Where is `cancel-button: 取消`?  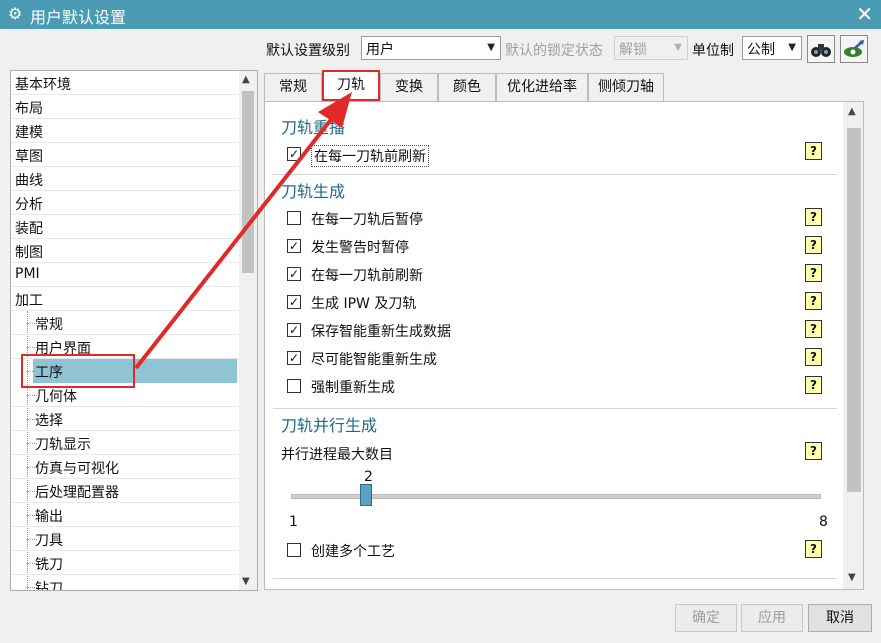 cancel-button: 取消 is located at coordinates (840, 618).